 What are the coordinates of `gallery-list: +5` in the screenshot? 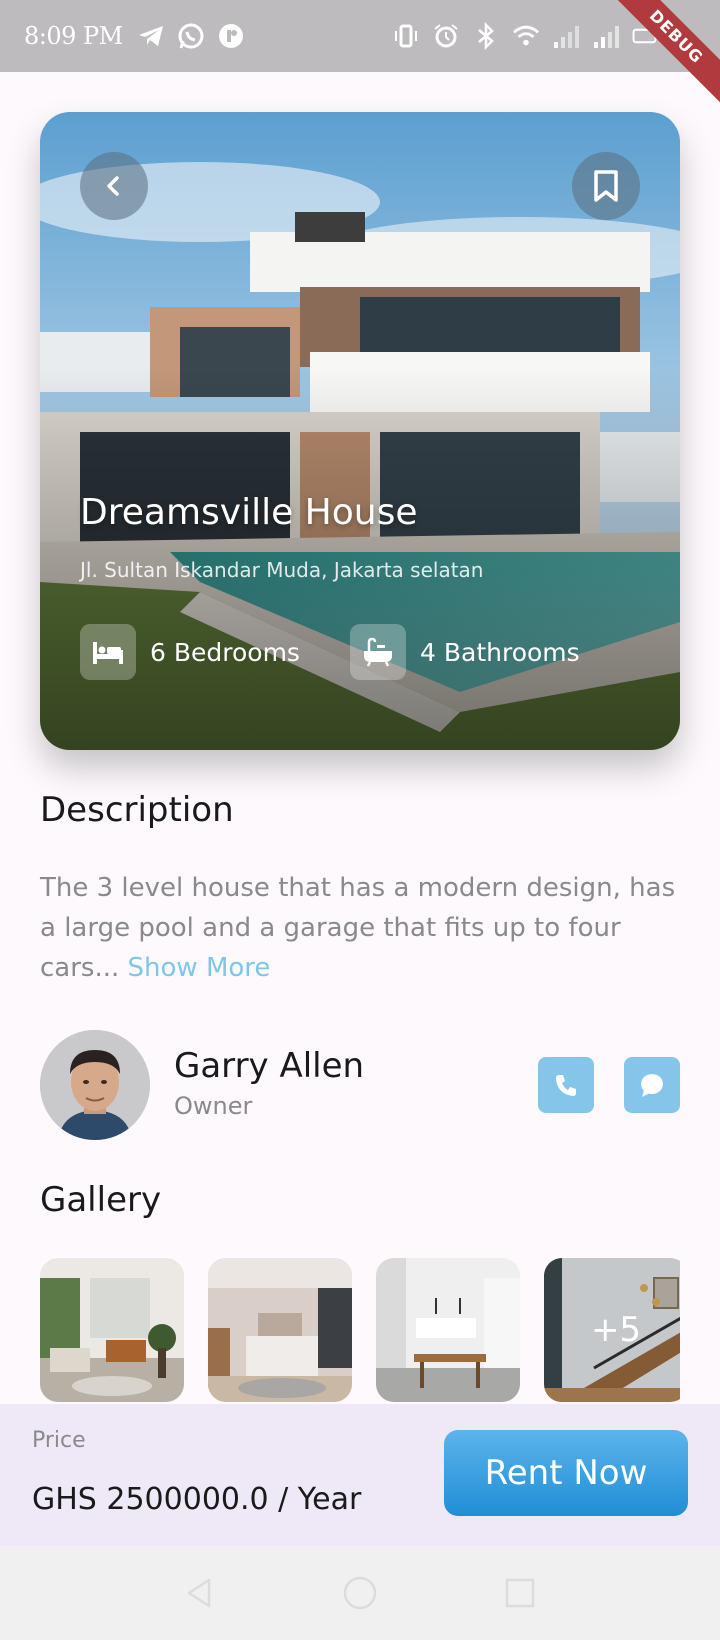 It's located at (360, 1331).